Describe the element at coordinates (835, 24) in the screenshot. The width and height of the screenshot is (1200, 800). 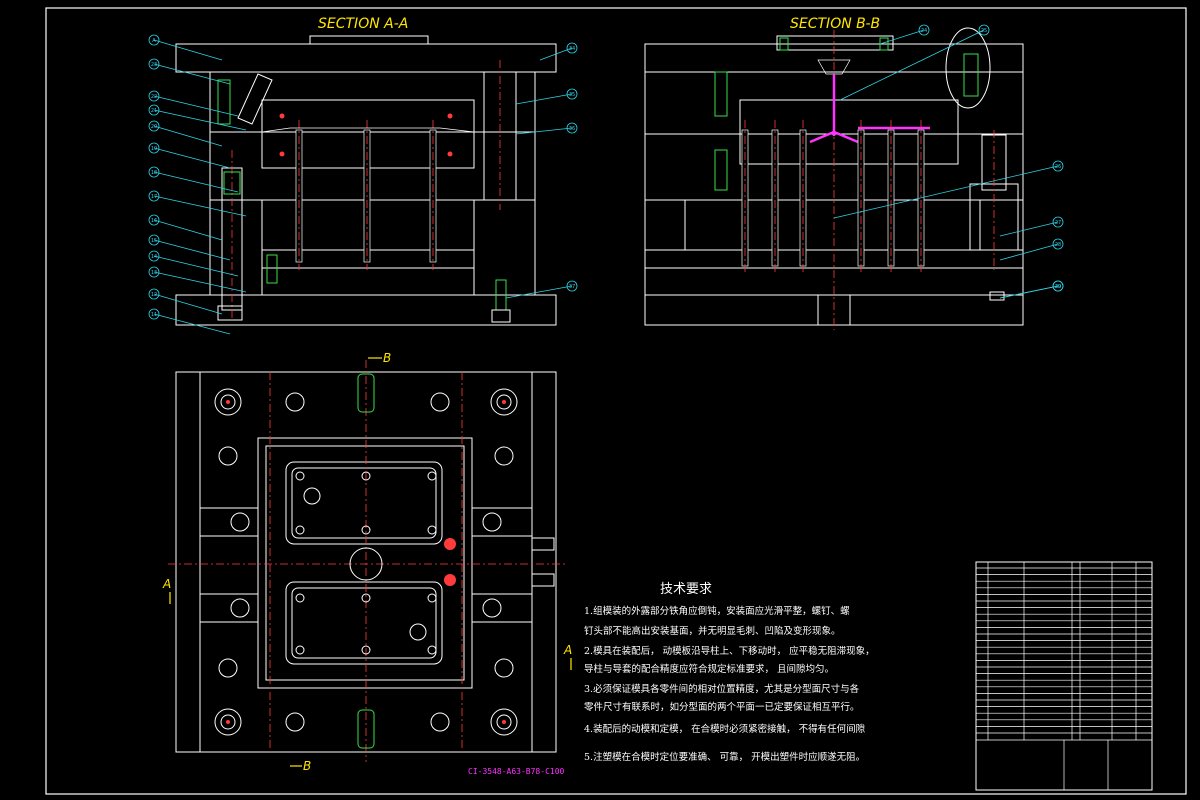
I see `section-bb-title: SECTION B-B` at that location.